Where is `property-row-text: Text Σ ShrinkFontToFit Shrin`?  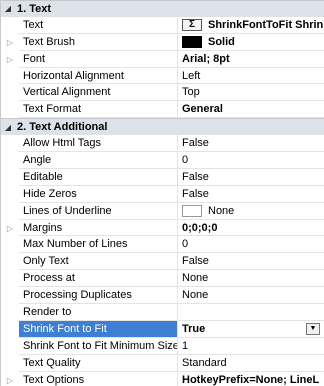
property-row-text: Text Σ ShrinkFontToFit Shrin is located at coordinates (162, 25).